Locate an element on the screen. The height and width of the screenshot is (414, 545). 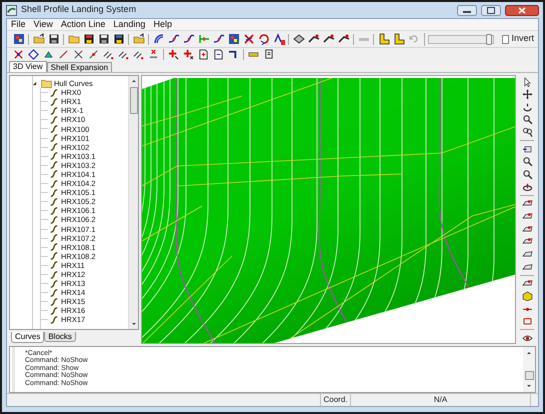
slider-track is located at coordinates (461, 39).